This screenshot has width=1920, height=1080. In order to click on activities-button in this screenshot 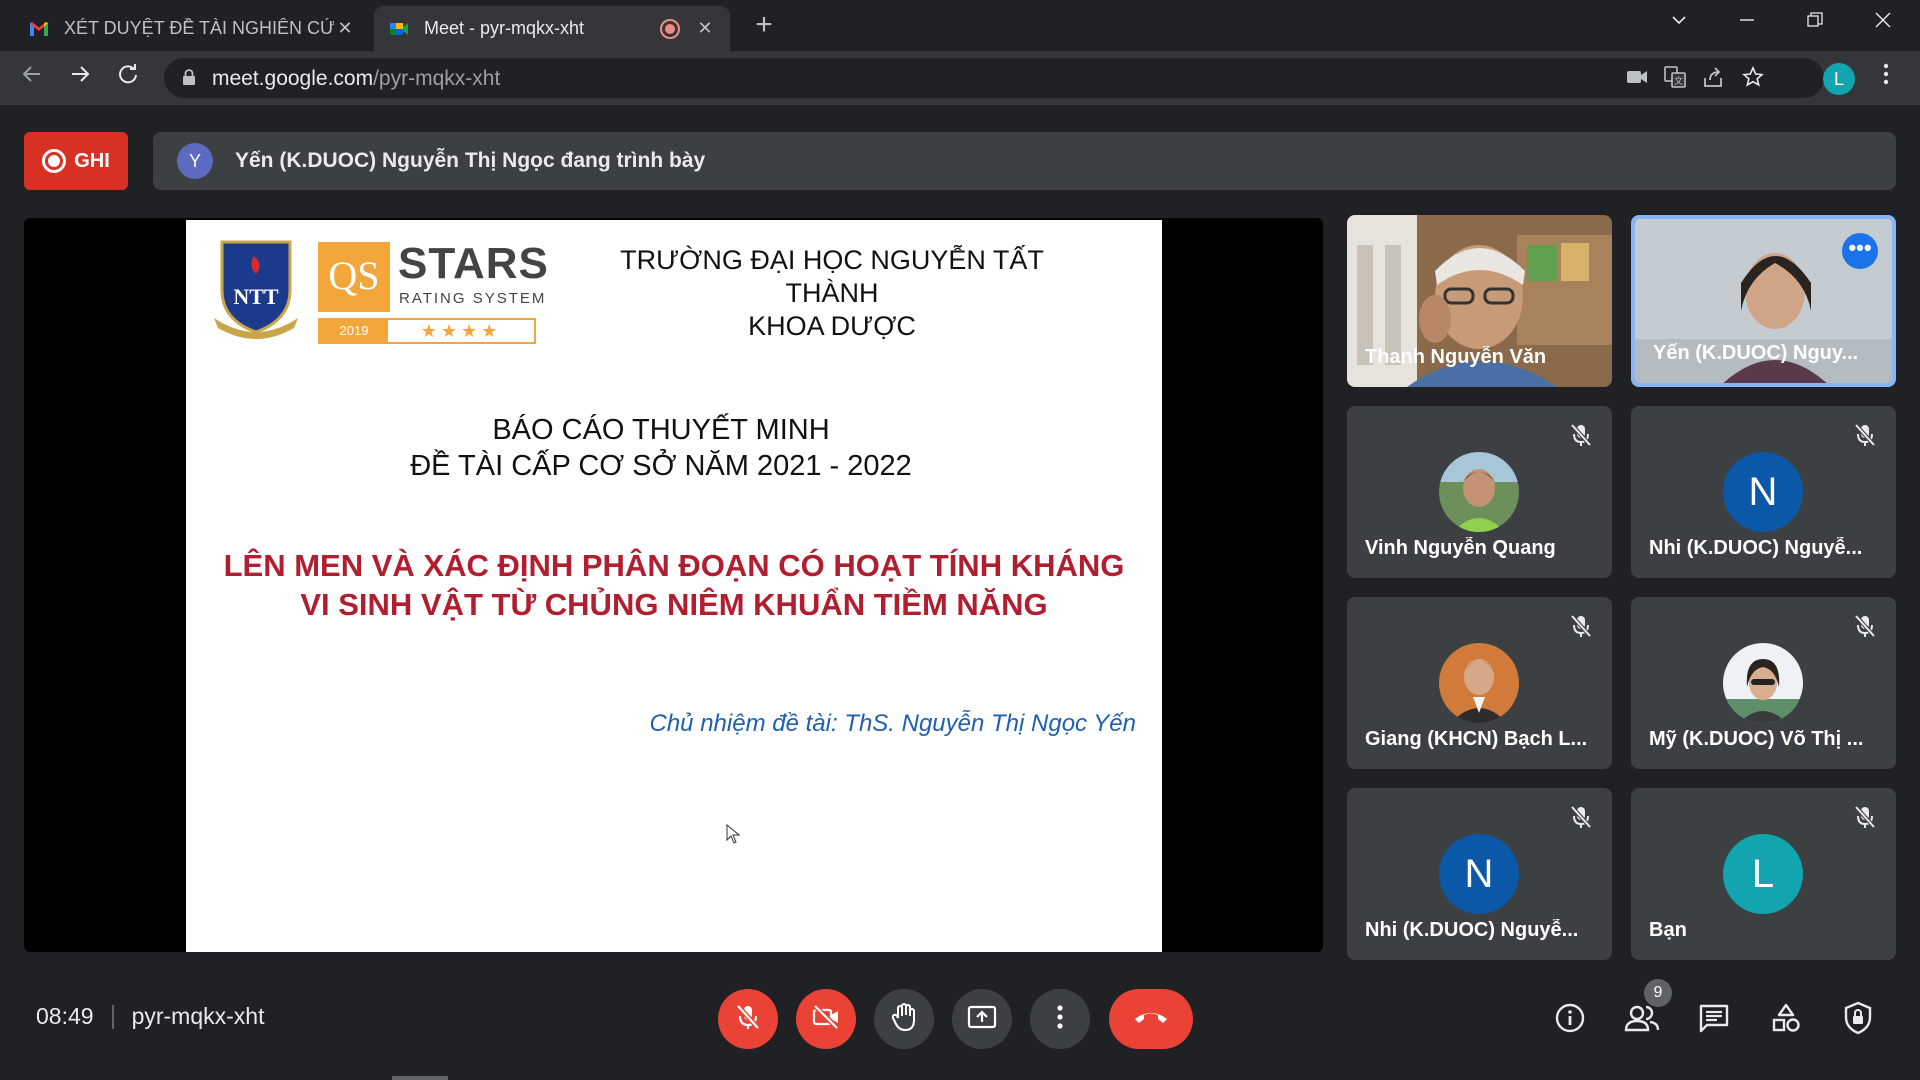, I will do `click(1786, 1020)`.